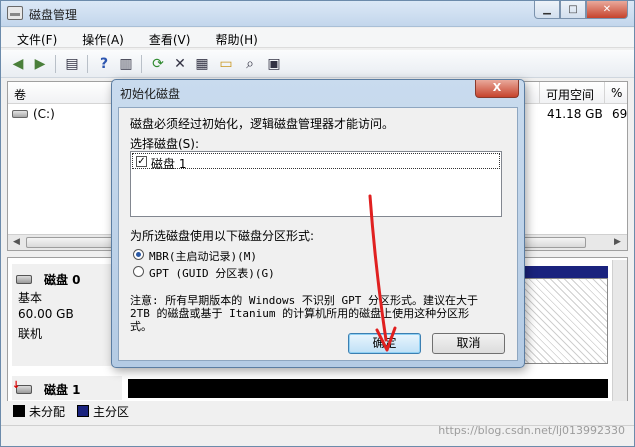 The image size is (635, 447). I want to click on legend-swatch-unallocated, so click(19, 411).